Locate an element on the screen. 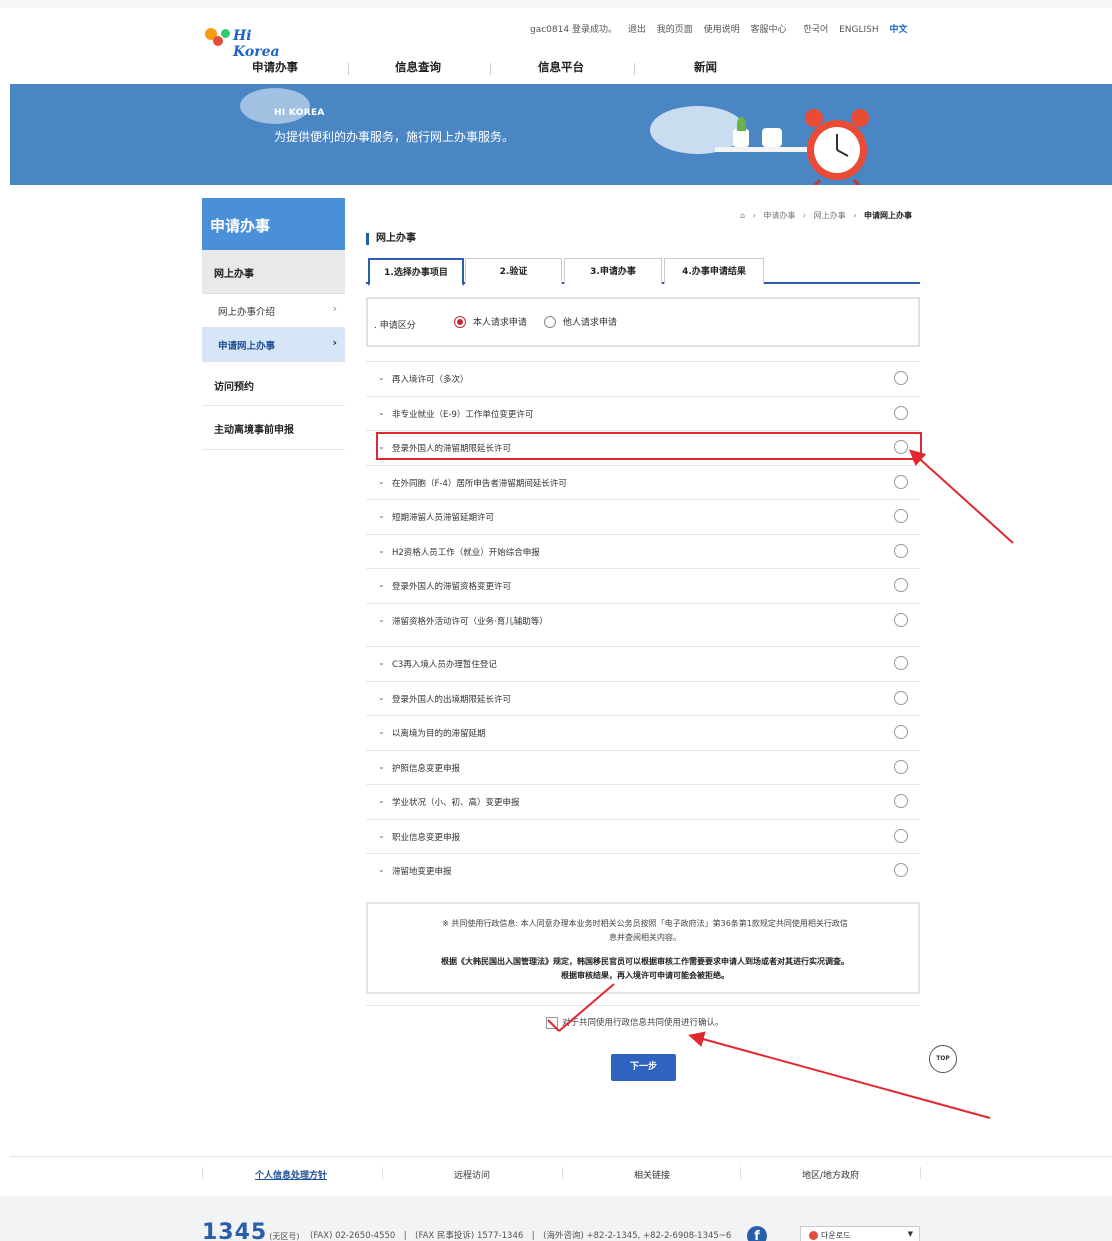  guide-link: 使用说明 is located at coordinates (722, 30).